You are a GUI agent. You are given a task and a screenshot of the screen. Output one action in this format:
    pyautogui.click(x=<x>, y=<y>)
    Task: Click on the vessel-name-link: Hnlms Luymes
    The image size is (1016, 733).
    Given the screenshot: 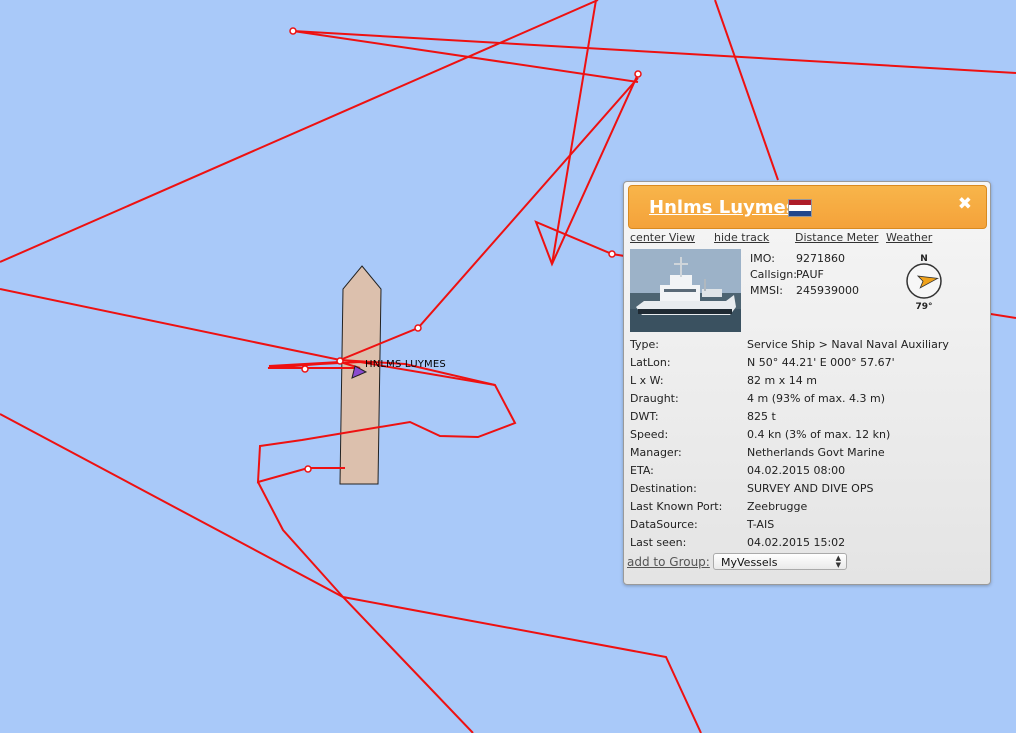 What is the action you would take?
    pyautogui.click(x=722, y=207)
    